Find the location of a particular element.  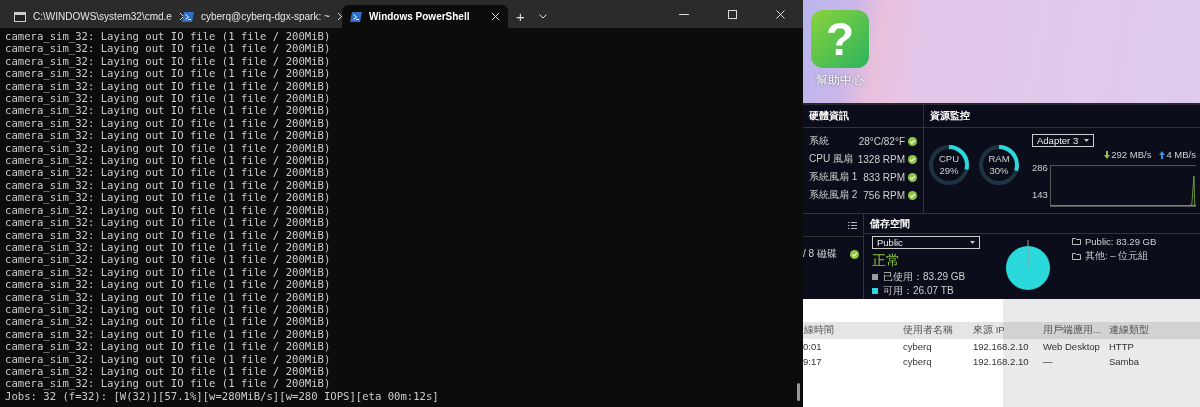

folder-usage: Public: 83.29 GB is located at coordinates (1121, 241).